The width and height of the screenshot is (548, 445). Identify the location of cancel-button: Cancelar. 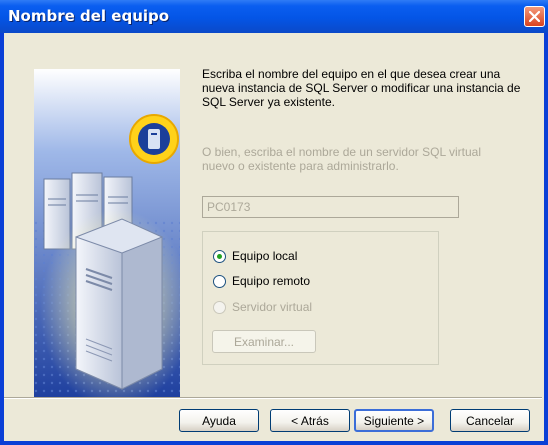
(490, 420).